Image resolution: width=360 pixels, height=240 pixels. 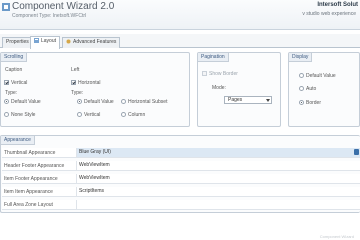 I want to click on grid-row-item-footer-appearance: Item Footer Appearance WebViewItem, so click(x=181, y=179).